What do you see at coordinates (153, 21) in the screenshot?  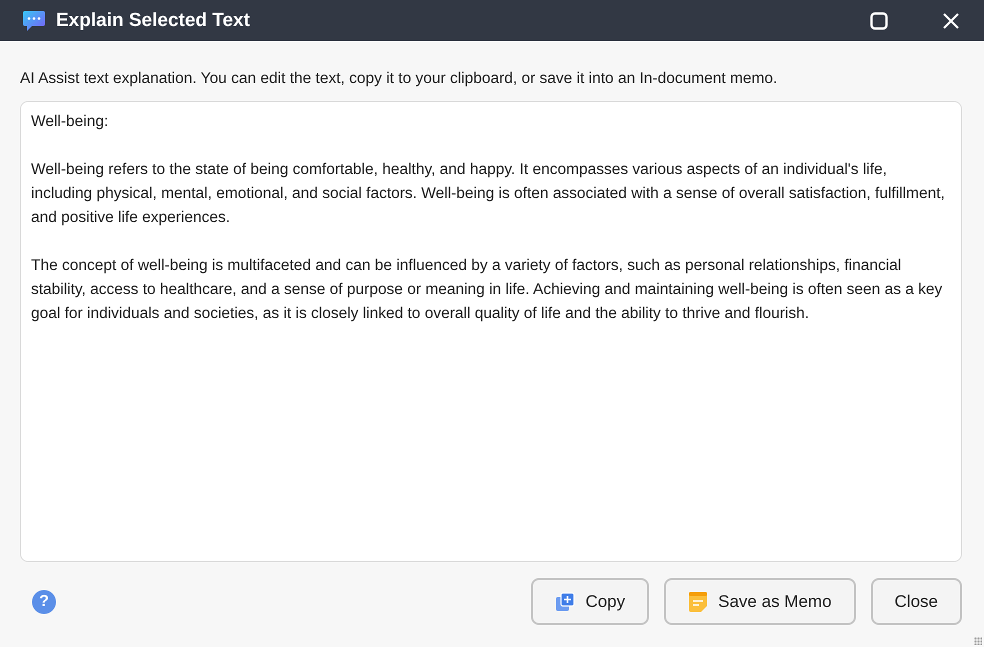 I see `window-title: Explain Selected Text` at bounding box center [153, 21].